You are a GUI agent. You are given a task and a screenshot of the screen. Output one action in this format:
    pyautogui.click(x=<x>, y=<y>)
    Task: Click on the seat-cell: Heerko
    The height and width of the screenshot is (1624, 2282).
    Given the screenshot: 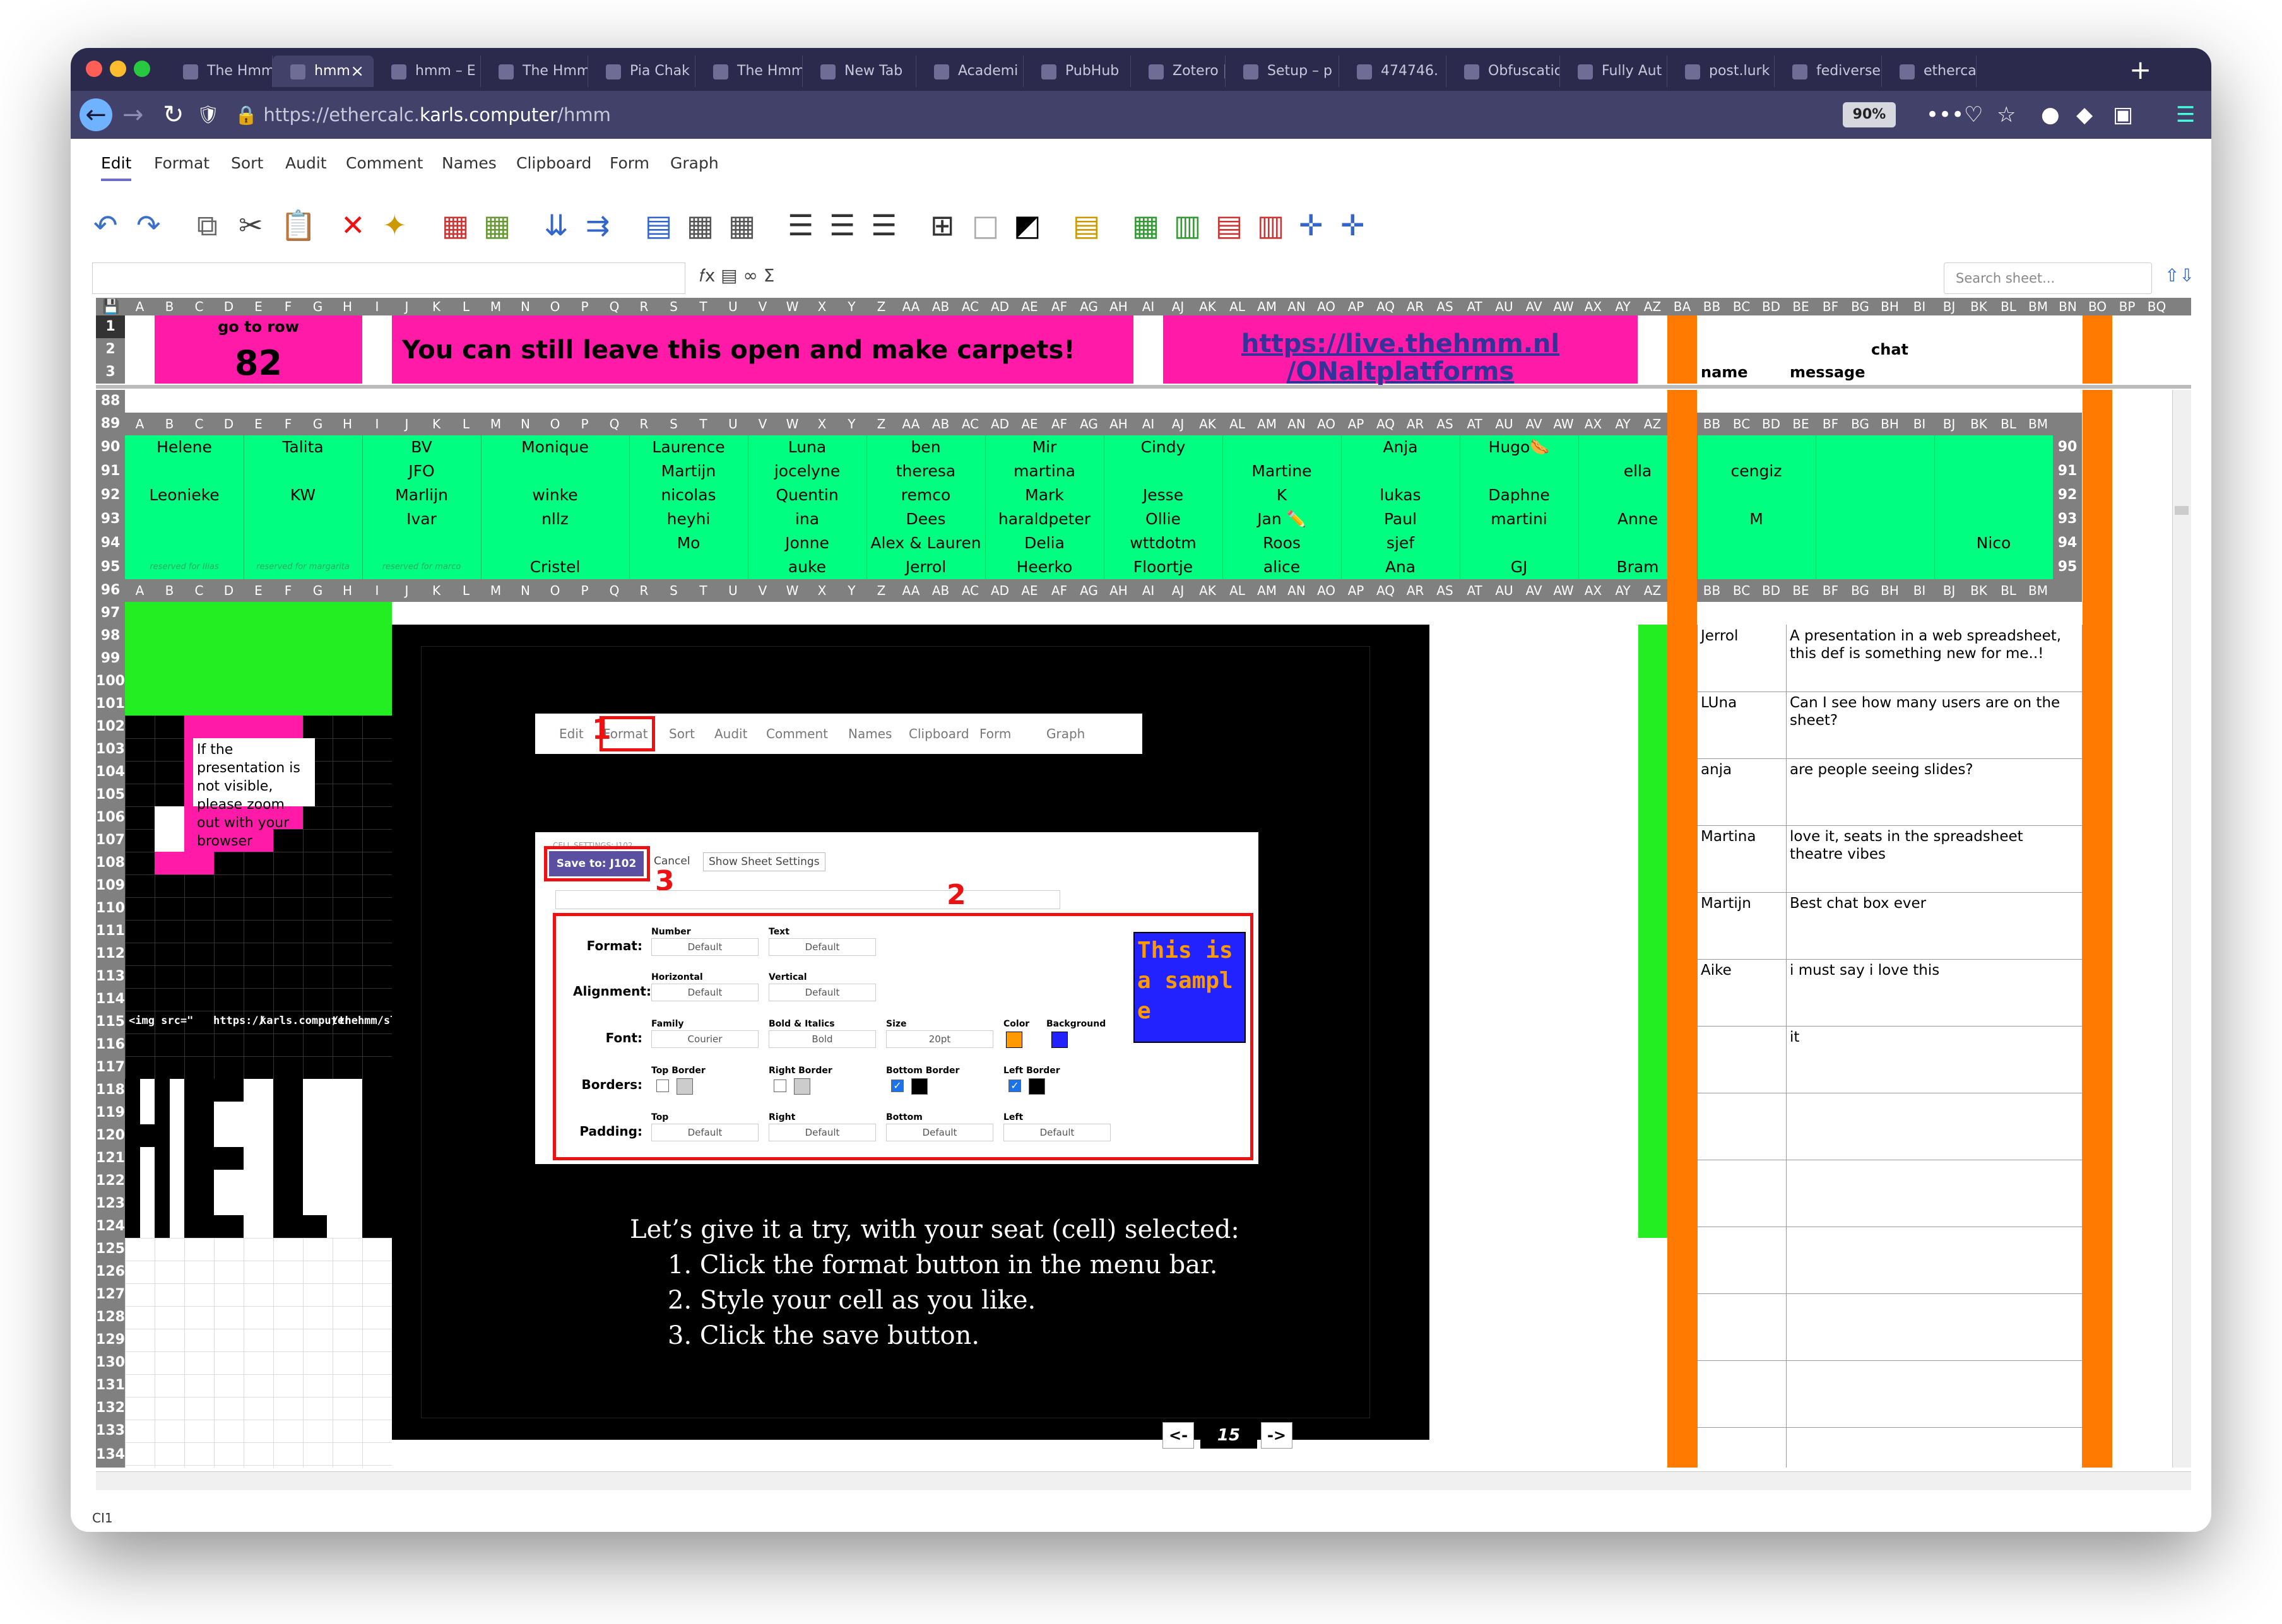 What is the action you would take?
    pyautogui.click(x=1044, y=567)
    